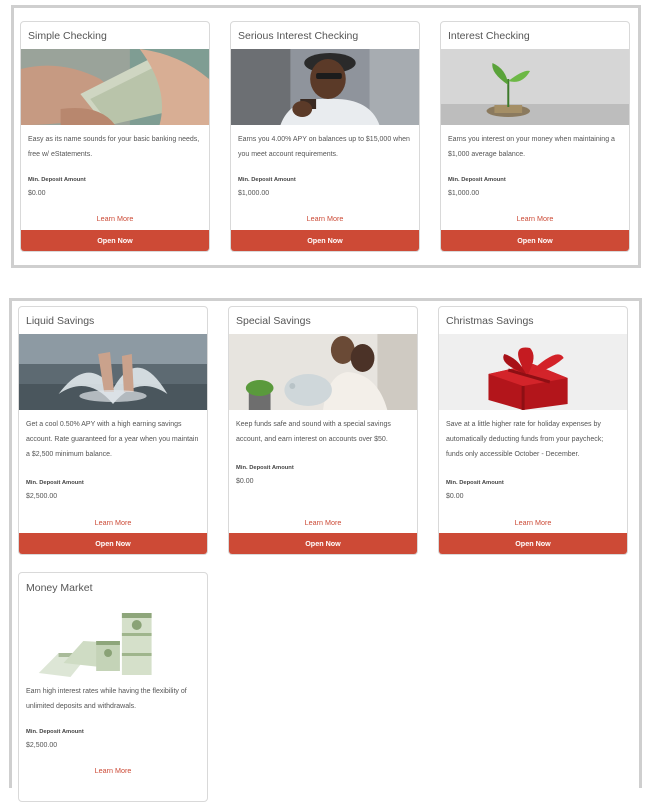 This screenshot has width=646, height=802. I want to click on red-gift-box-image, so click(533, 372).